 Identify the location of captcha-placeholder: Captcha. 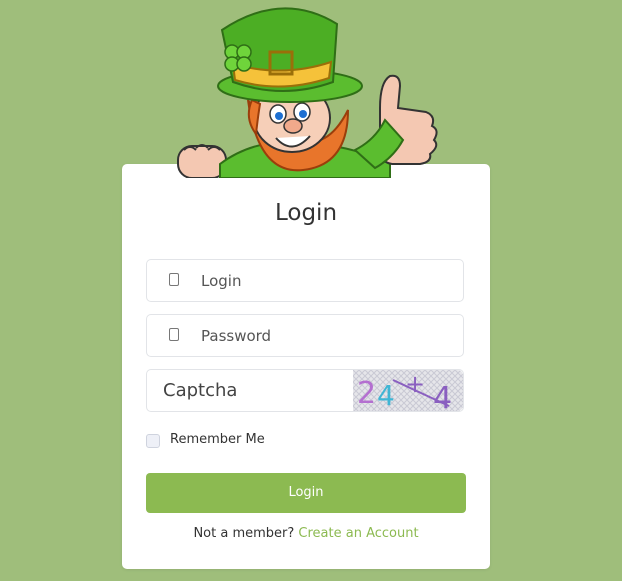
(200, 390).